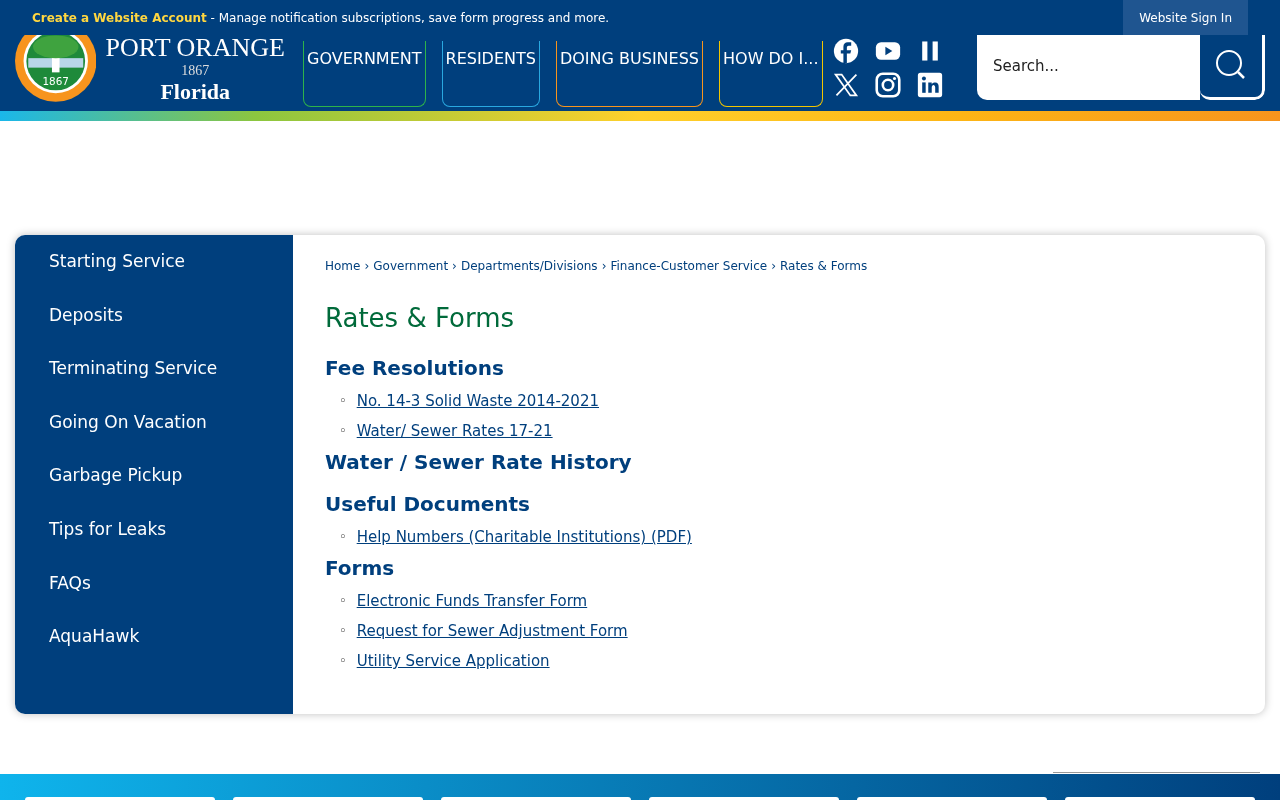  Describe the element at coordinates (845, 84) in the screenshot. I see `x-icon` at that location.